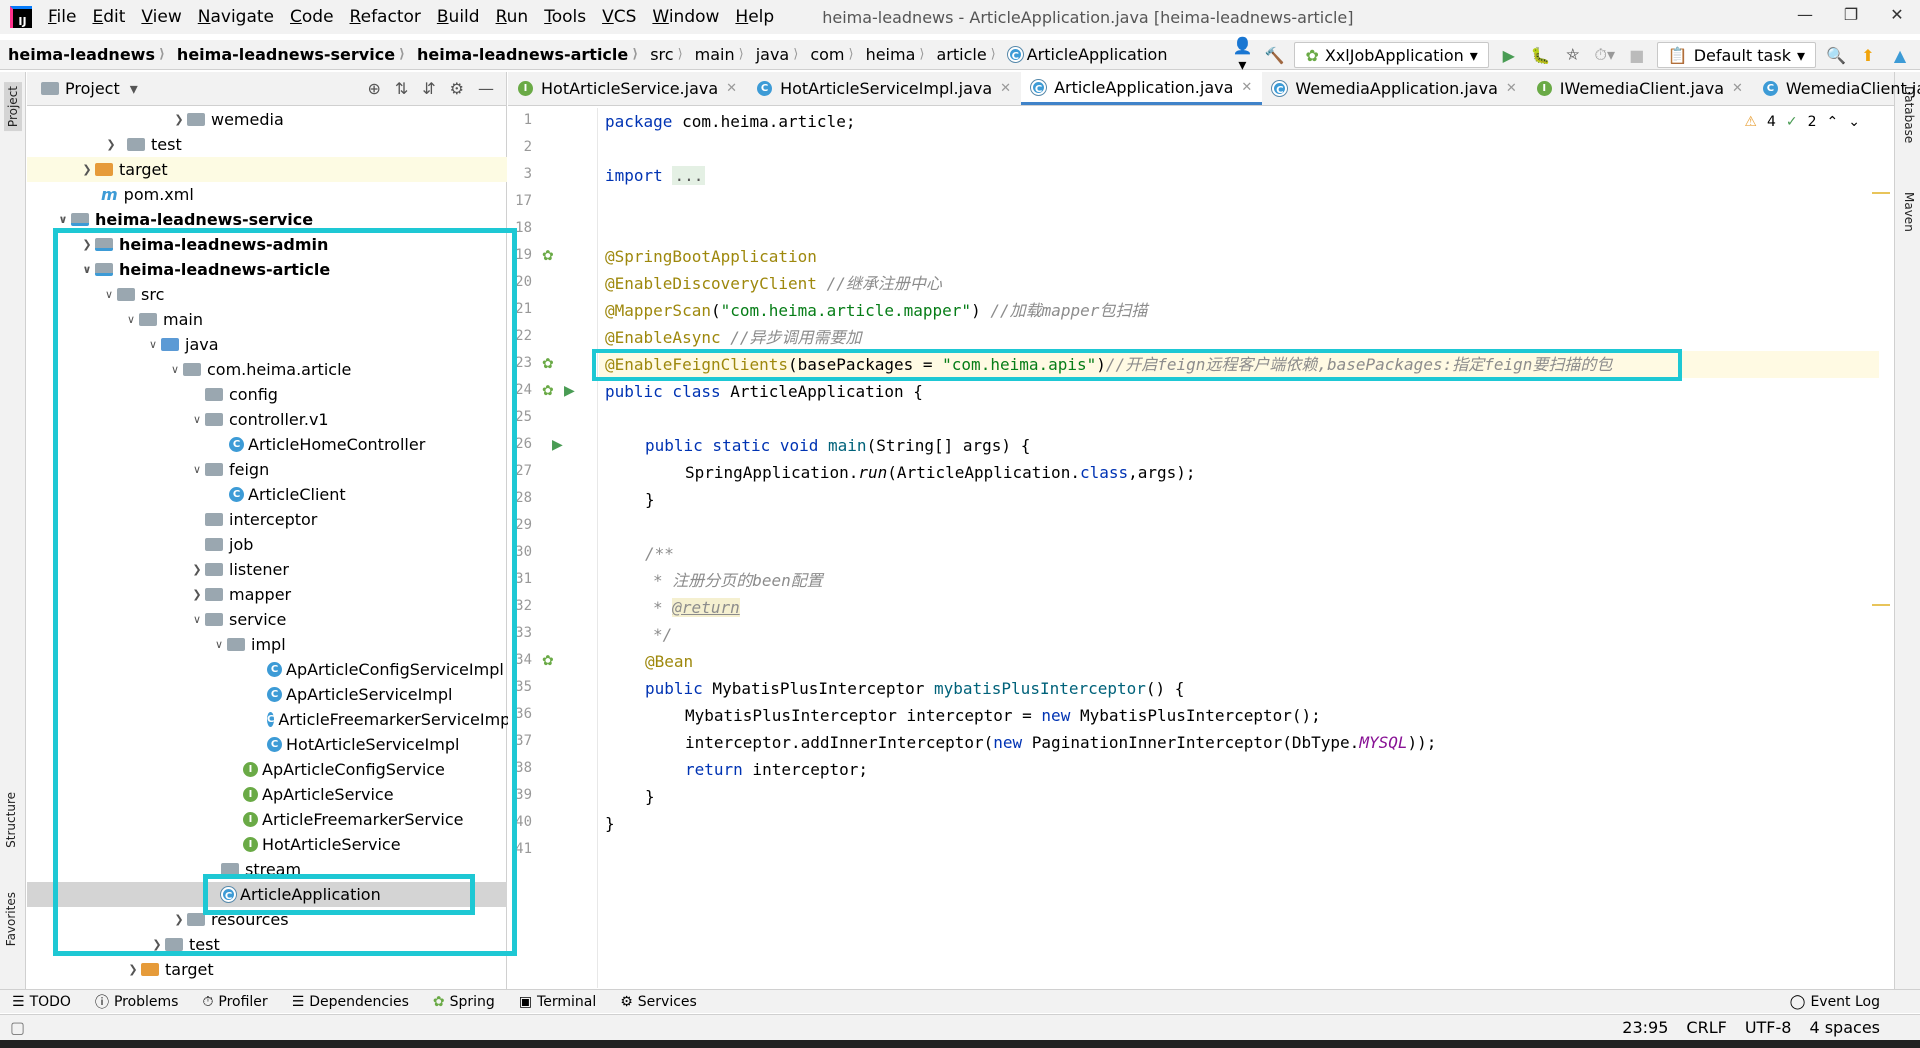 This screenshot has height=1048, width=1920. Describe the element at coordinates (1851, 15) in the screenshot. I see `restore-icon: ❐` at that location.